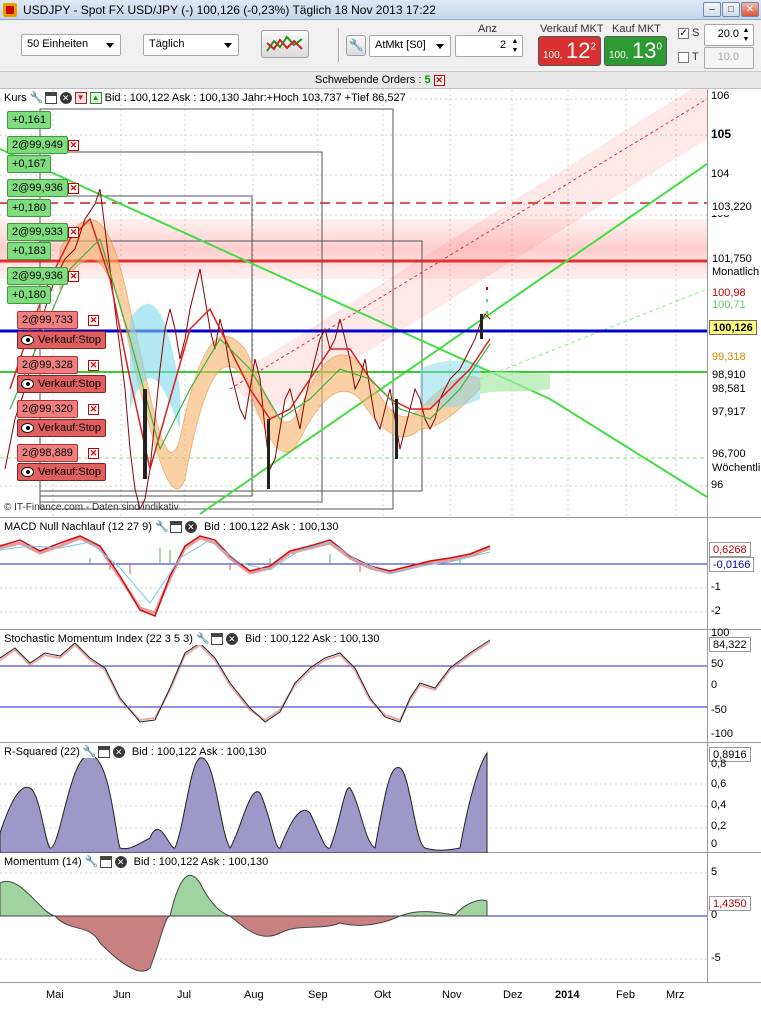  What do you see at coordinates (95, 98) in the screenshot?
I see `arrow-up-icon: ▲` at bounding box center [95, 98].